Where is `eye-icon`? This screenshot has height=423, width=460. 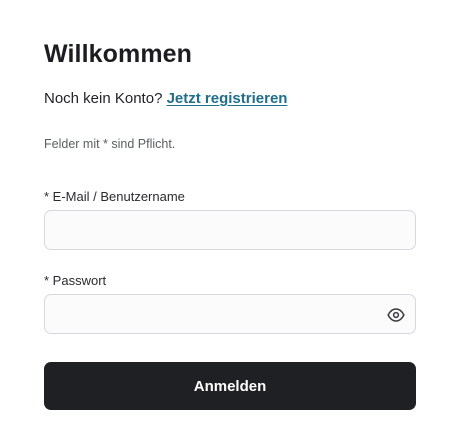 eye-icon is located at coordinates (396, 315).